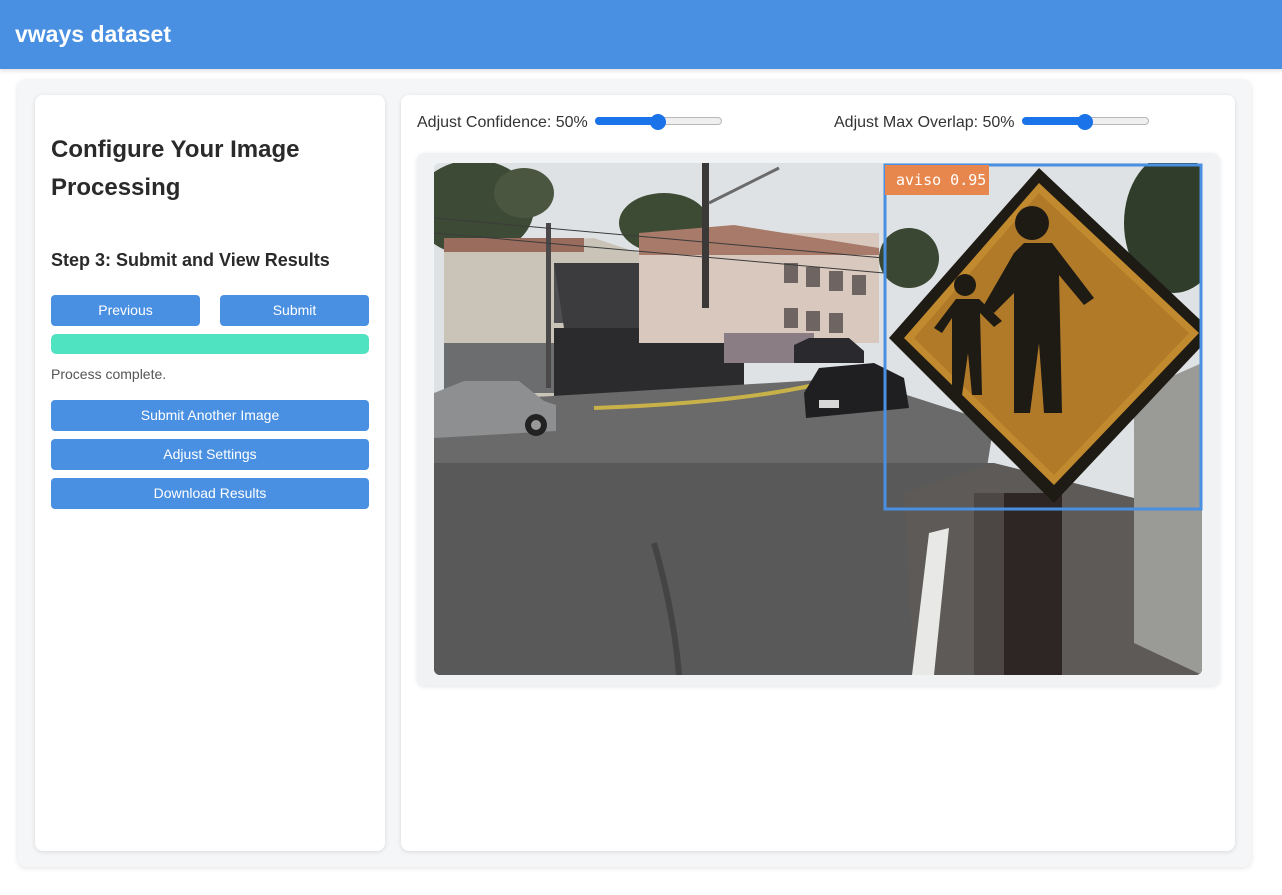 This screenshot has width=1282, height=895. What do you see at coordinates (190, 260) in the screenshot?
I see `step-title: Step 3: Submit and View Results` at bounding box center [190, 260].